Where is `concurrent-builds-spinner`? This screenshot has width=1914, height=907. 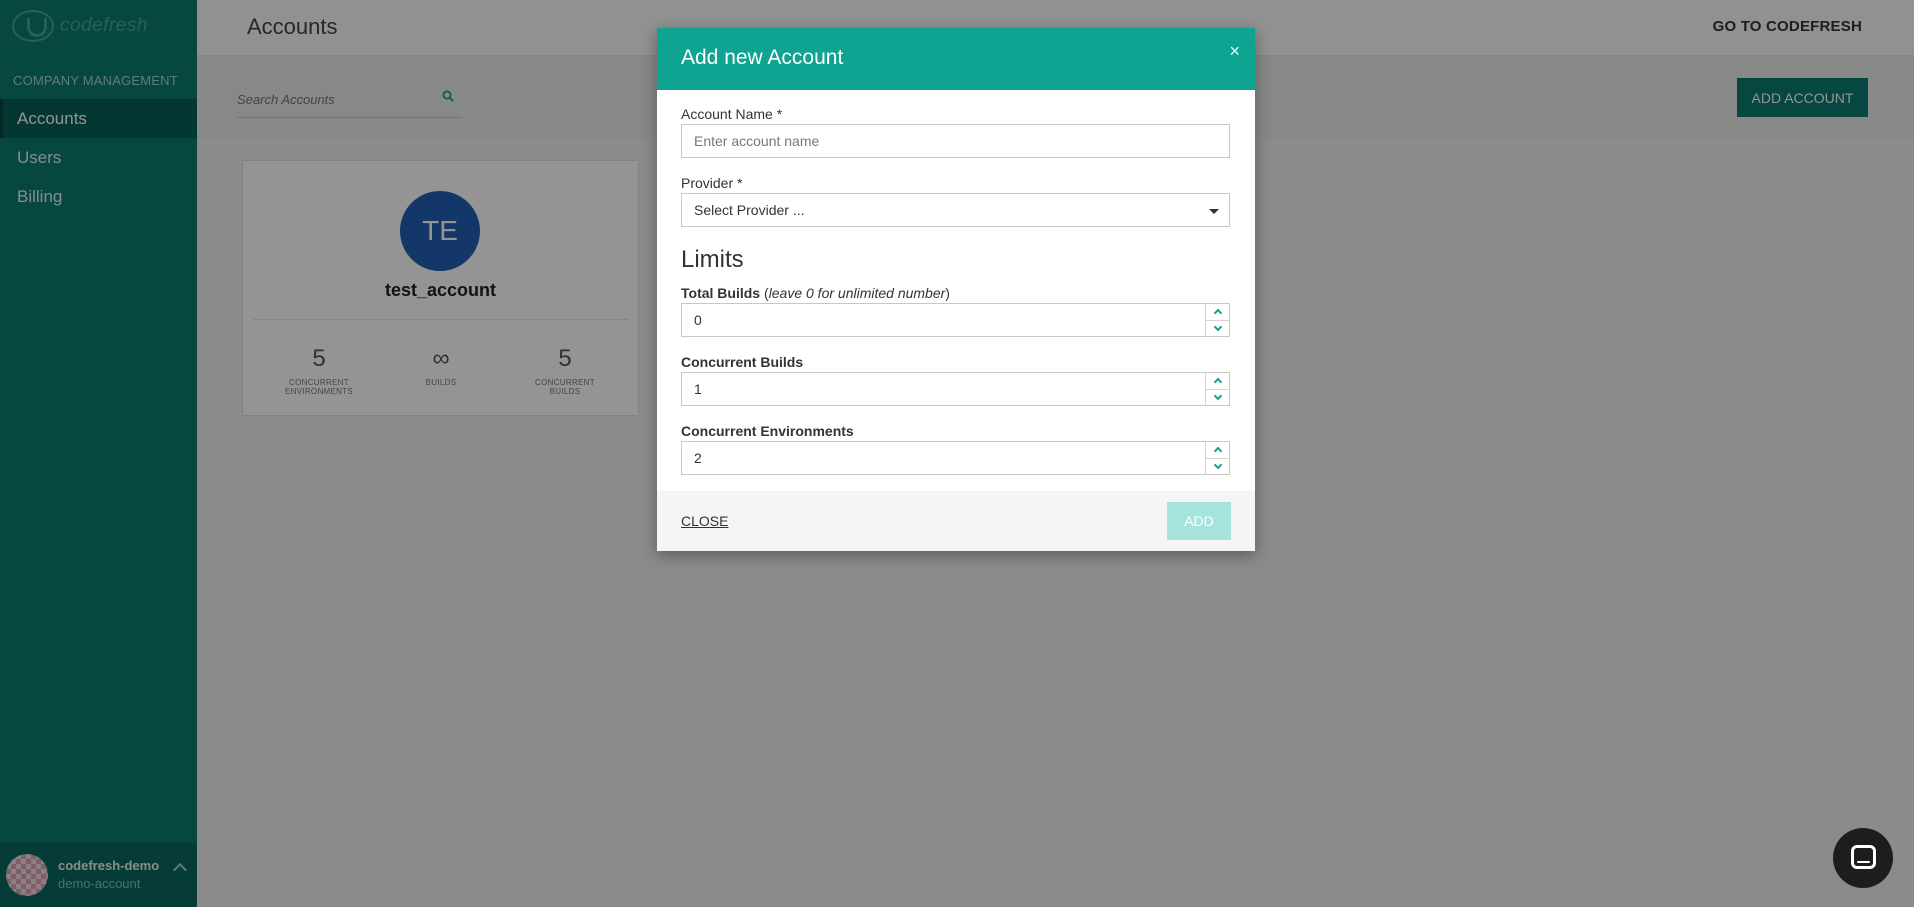 concurrent-builds-spinner is located at coordinates (1217, 389).